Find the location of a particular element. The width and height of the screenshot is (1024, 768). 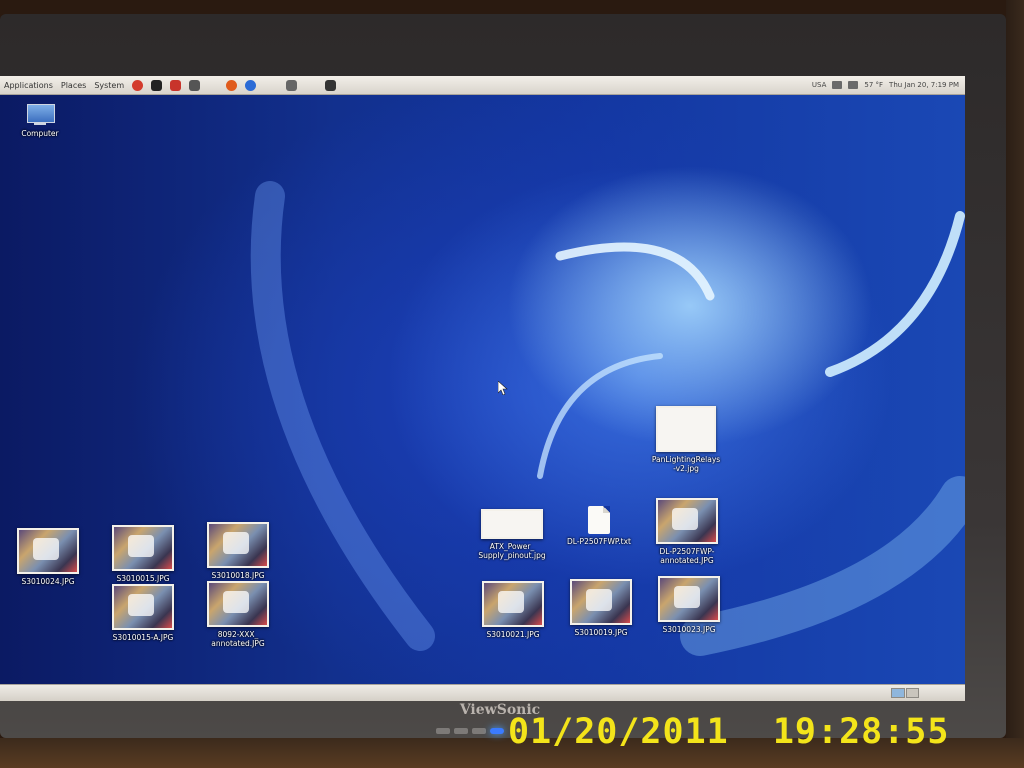

computer-desktop-icon: Computer is located at coordinates (42, 121).